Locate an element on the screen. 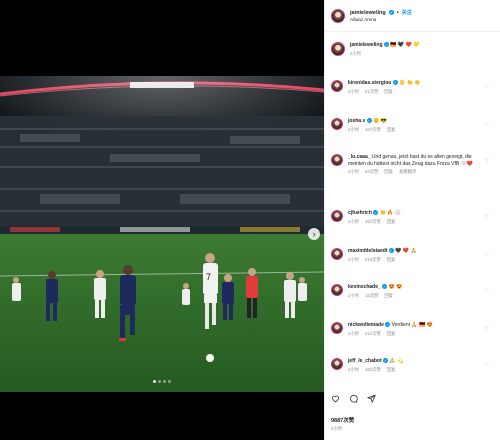  comment-username: nickwoltemade is located at coordinates (366, 325).